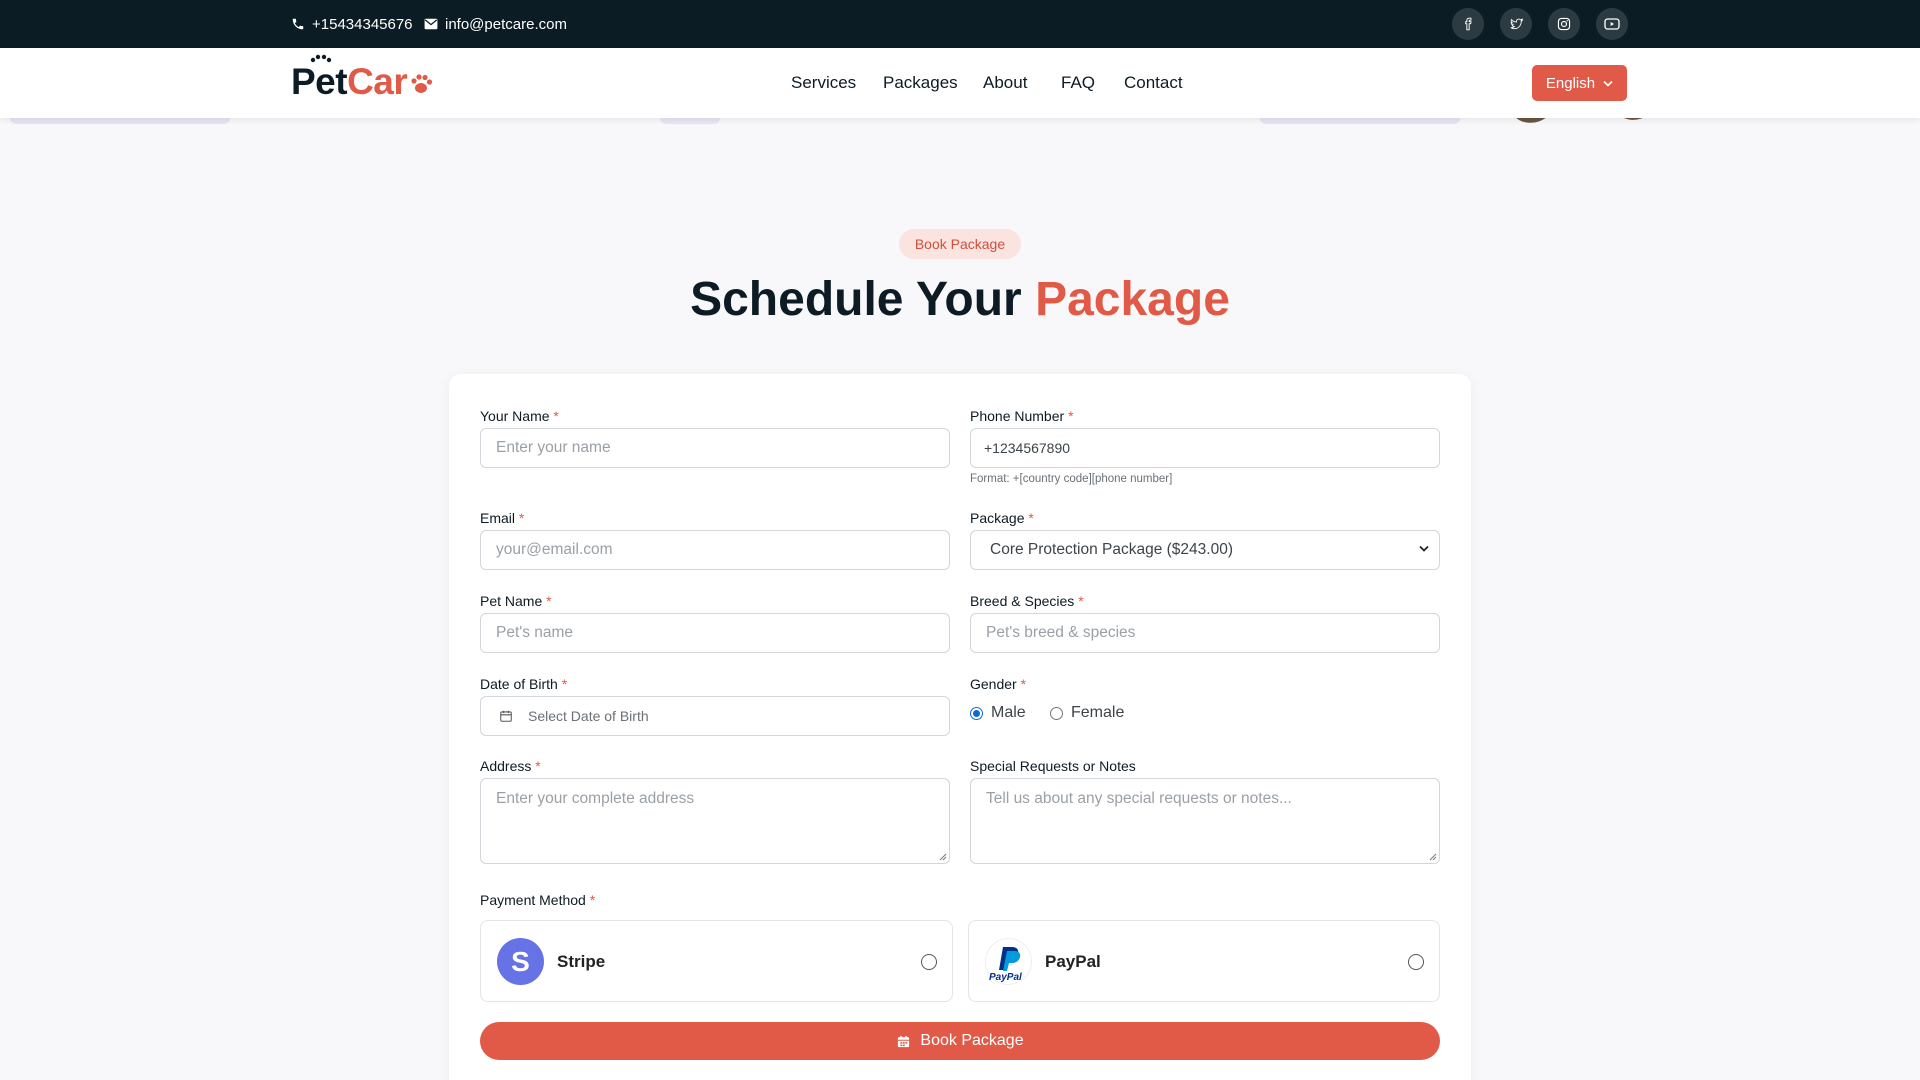 The height and width of the screenshot is (1080, 1920). I want to click on phone-icon, so click(298, 24).